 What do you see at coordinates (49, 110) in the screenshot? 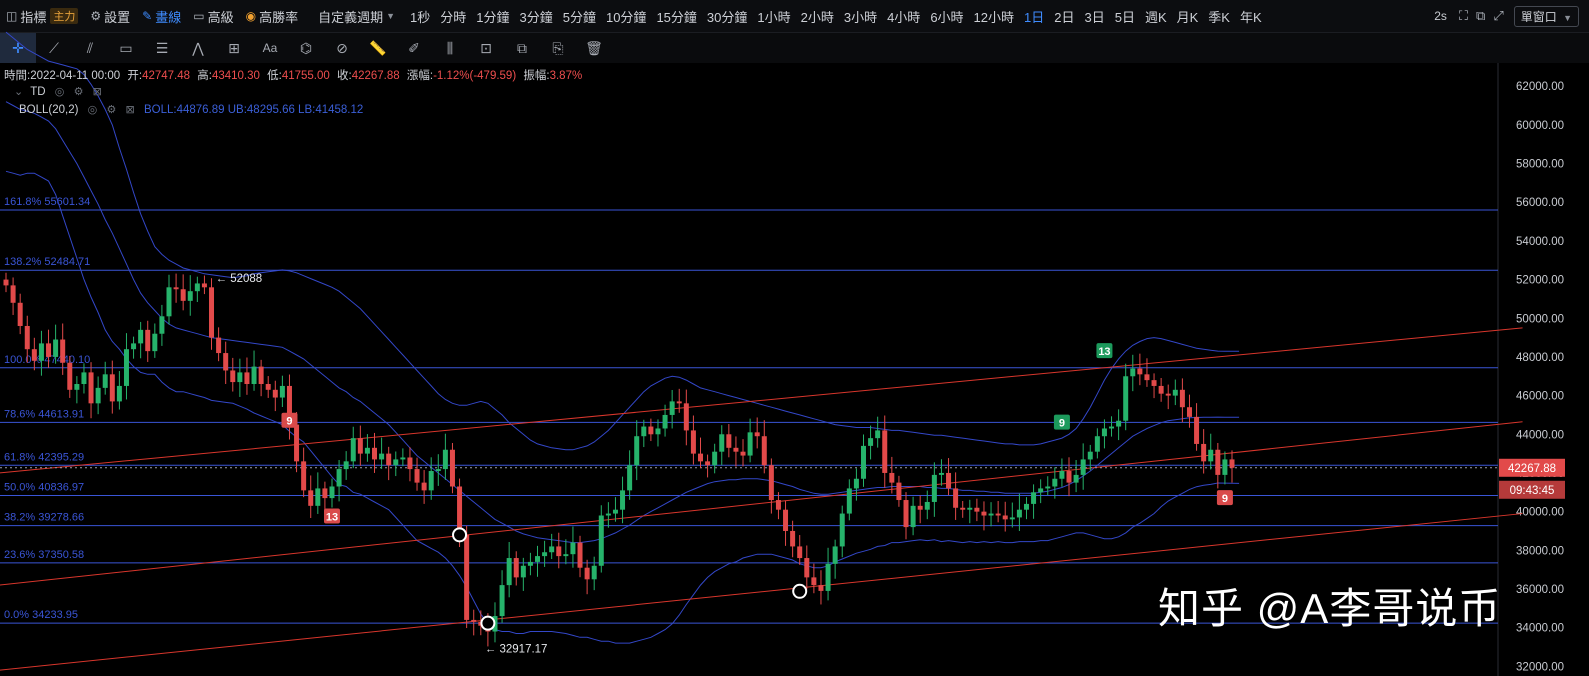
I see `boll-label: BOLL(20,2)` at bounding box center [49, 110].